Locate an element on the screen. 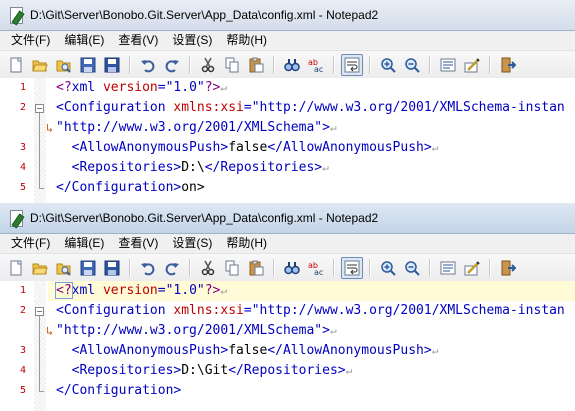 This screenshot has width=575, height=411. menu-bar: 文件(F) 编辑(E) 查看(V) 设置(S) 帮助(H) is located at coordinates (287, 41).